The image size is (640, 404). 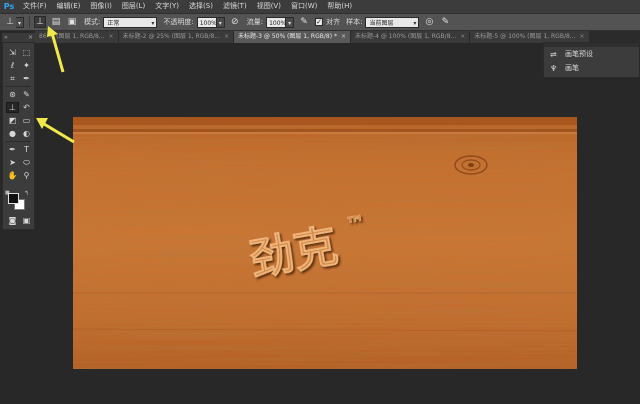 I want to click on eraser-tool-icon: ◩, so click(x=12, y=120).